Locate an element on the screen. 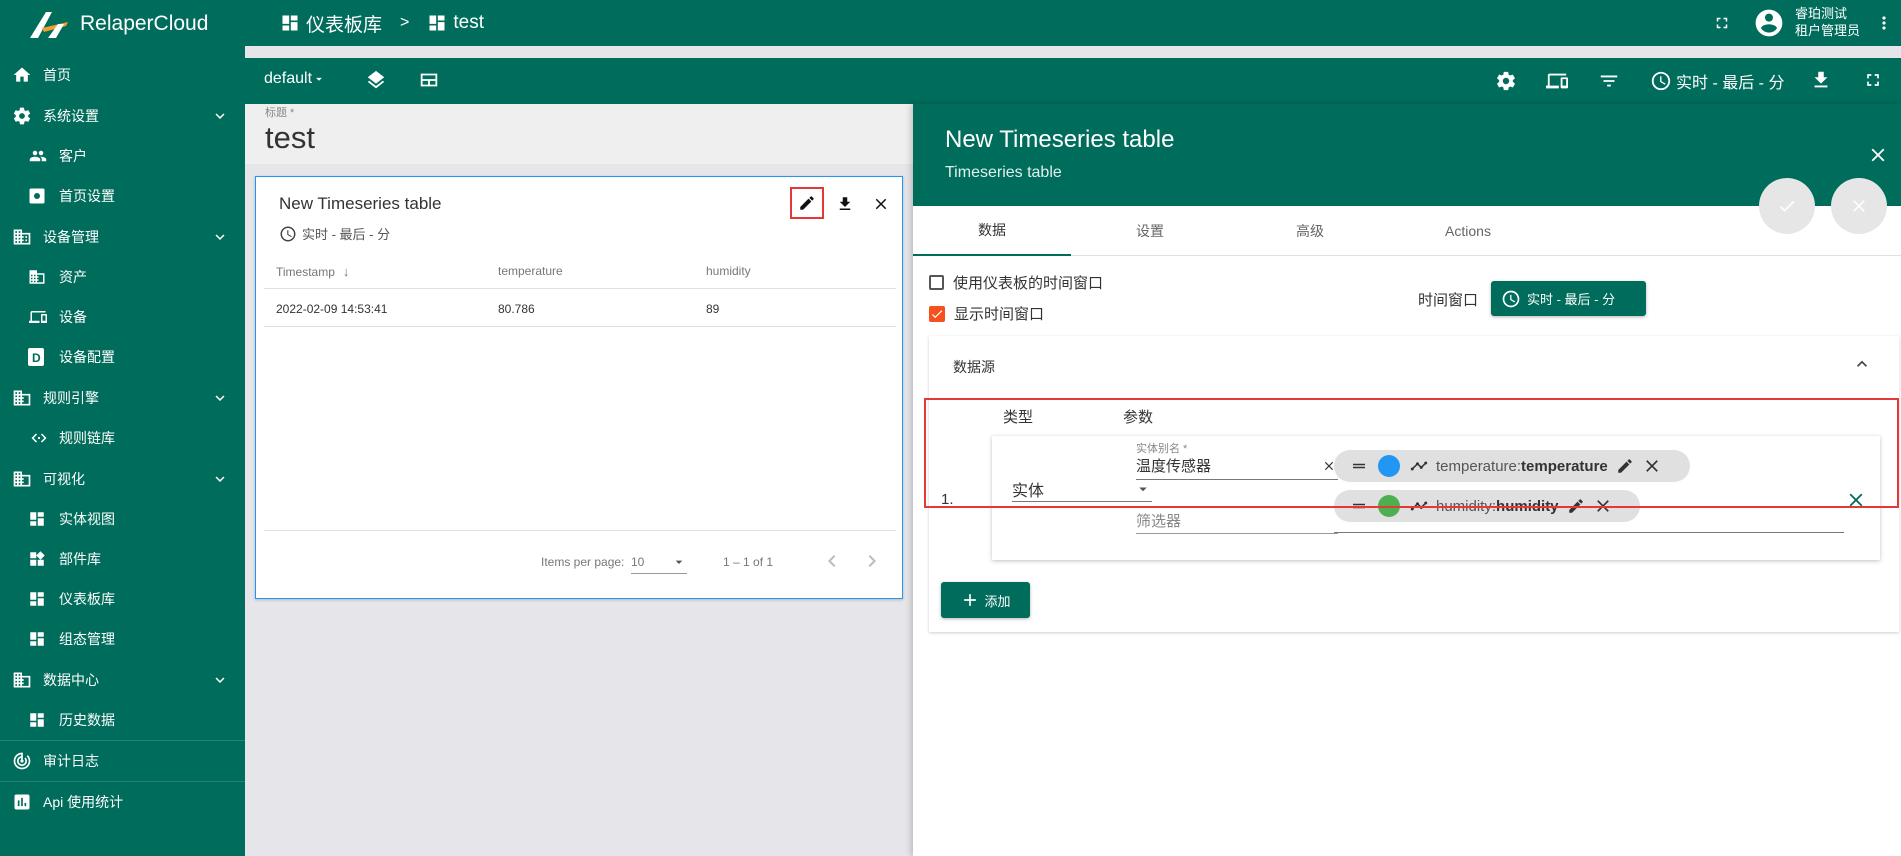  widget-timewindow: 实时 - 最后 - 分 is located at coordinates (334, 233).